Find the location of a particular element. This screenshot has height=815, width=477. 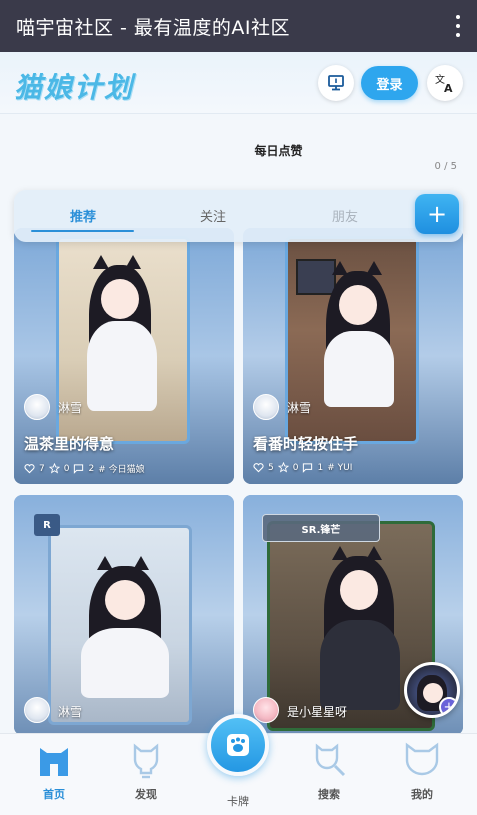

feed-tabs: 推荐 关注 朋友 + is located at coordinates (238, 216).